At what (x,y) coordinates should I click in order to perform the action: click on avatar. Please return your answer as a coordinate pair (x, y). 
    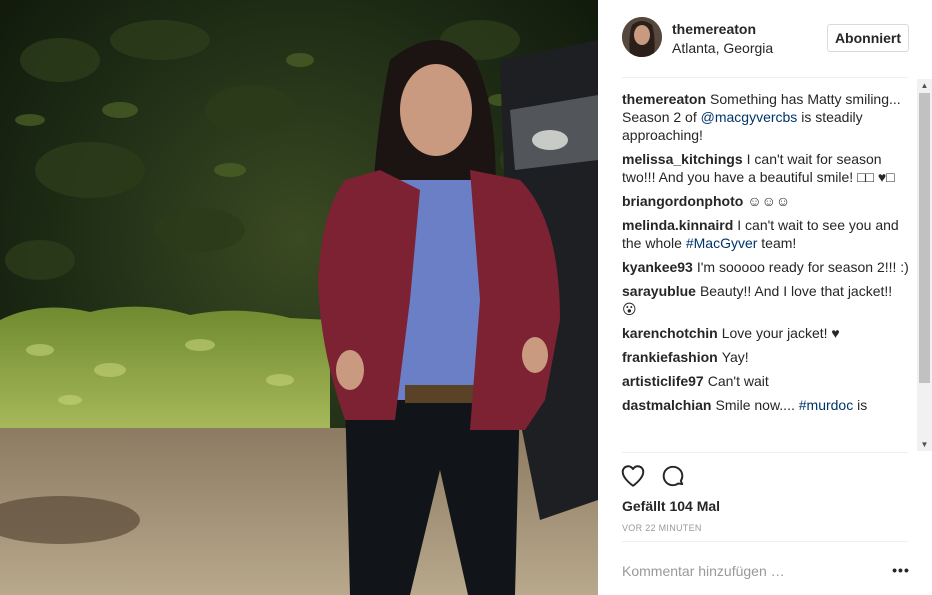
    Looking at the image, I should click on (642, 37).